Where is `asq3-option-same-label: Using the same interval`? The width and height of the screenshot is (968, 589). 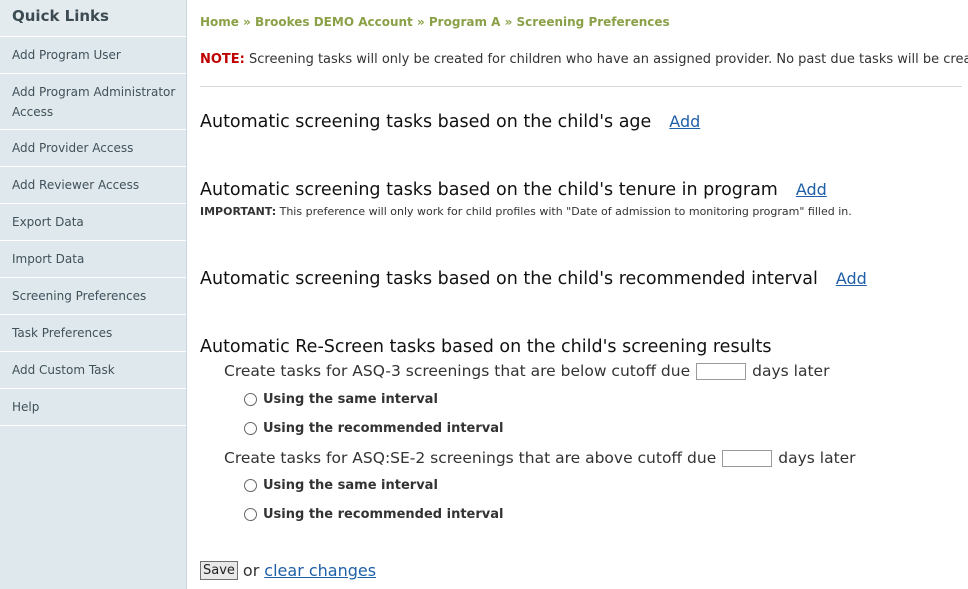 asq3-option-same-label: Using the same interval is located at coordinates (350, 399).